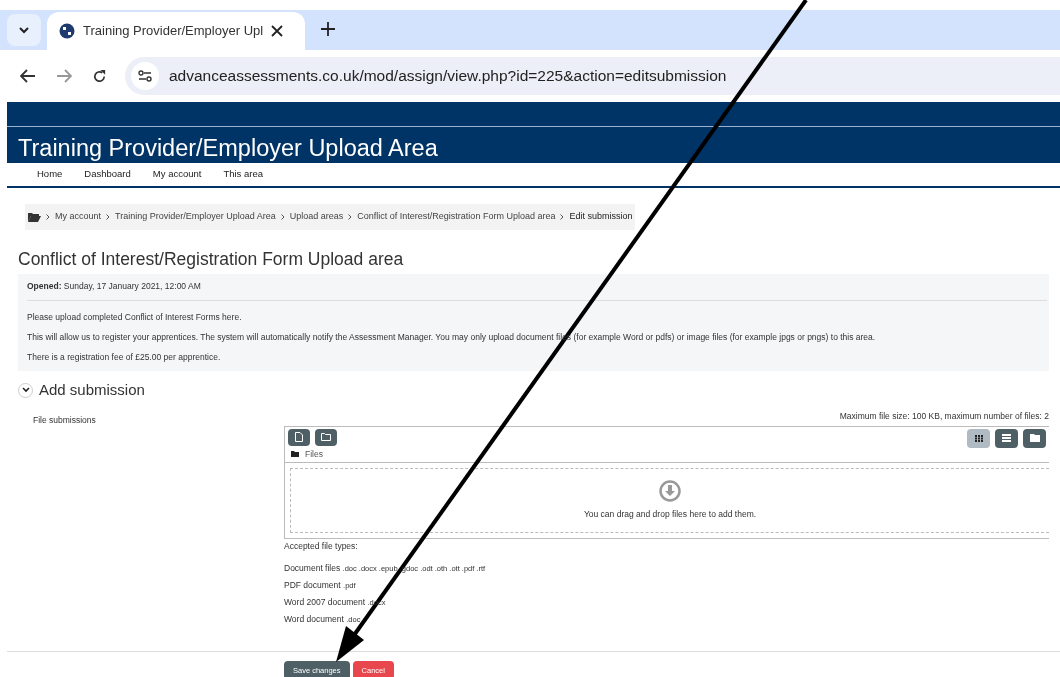  I want to click on nav-link: Dashboard, so click(107, 174).